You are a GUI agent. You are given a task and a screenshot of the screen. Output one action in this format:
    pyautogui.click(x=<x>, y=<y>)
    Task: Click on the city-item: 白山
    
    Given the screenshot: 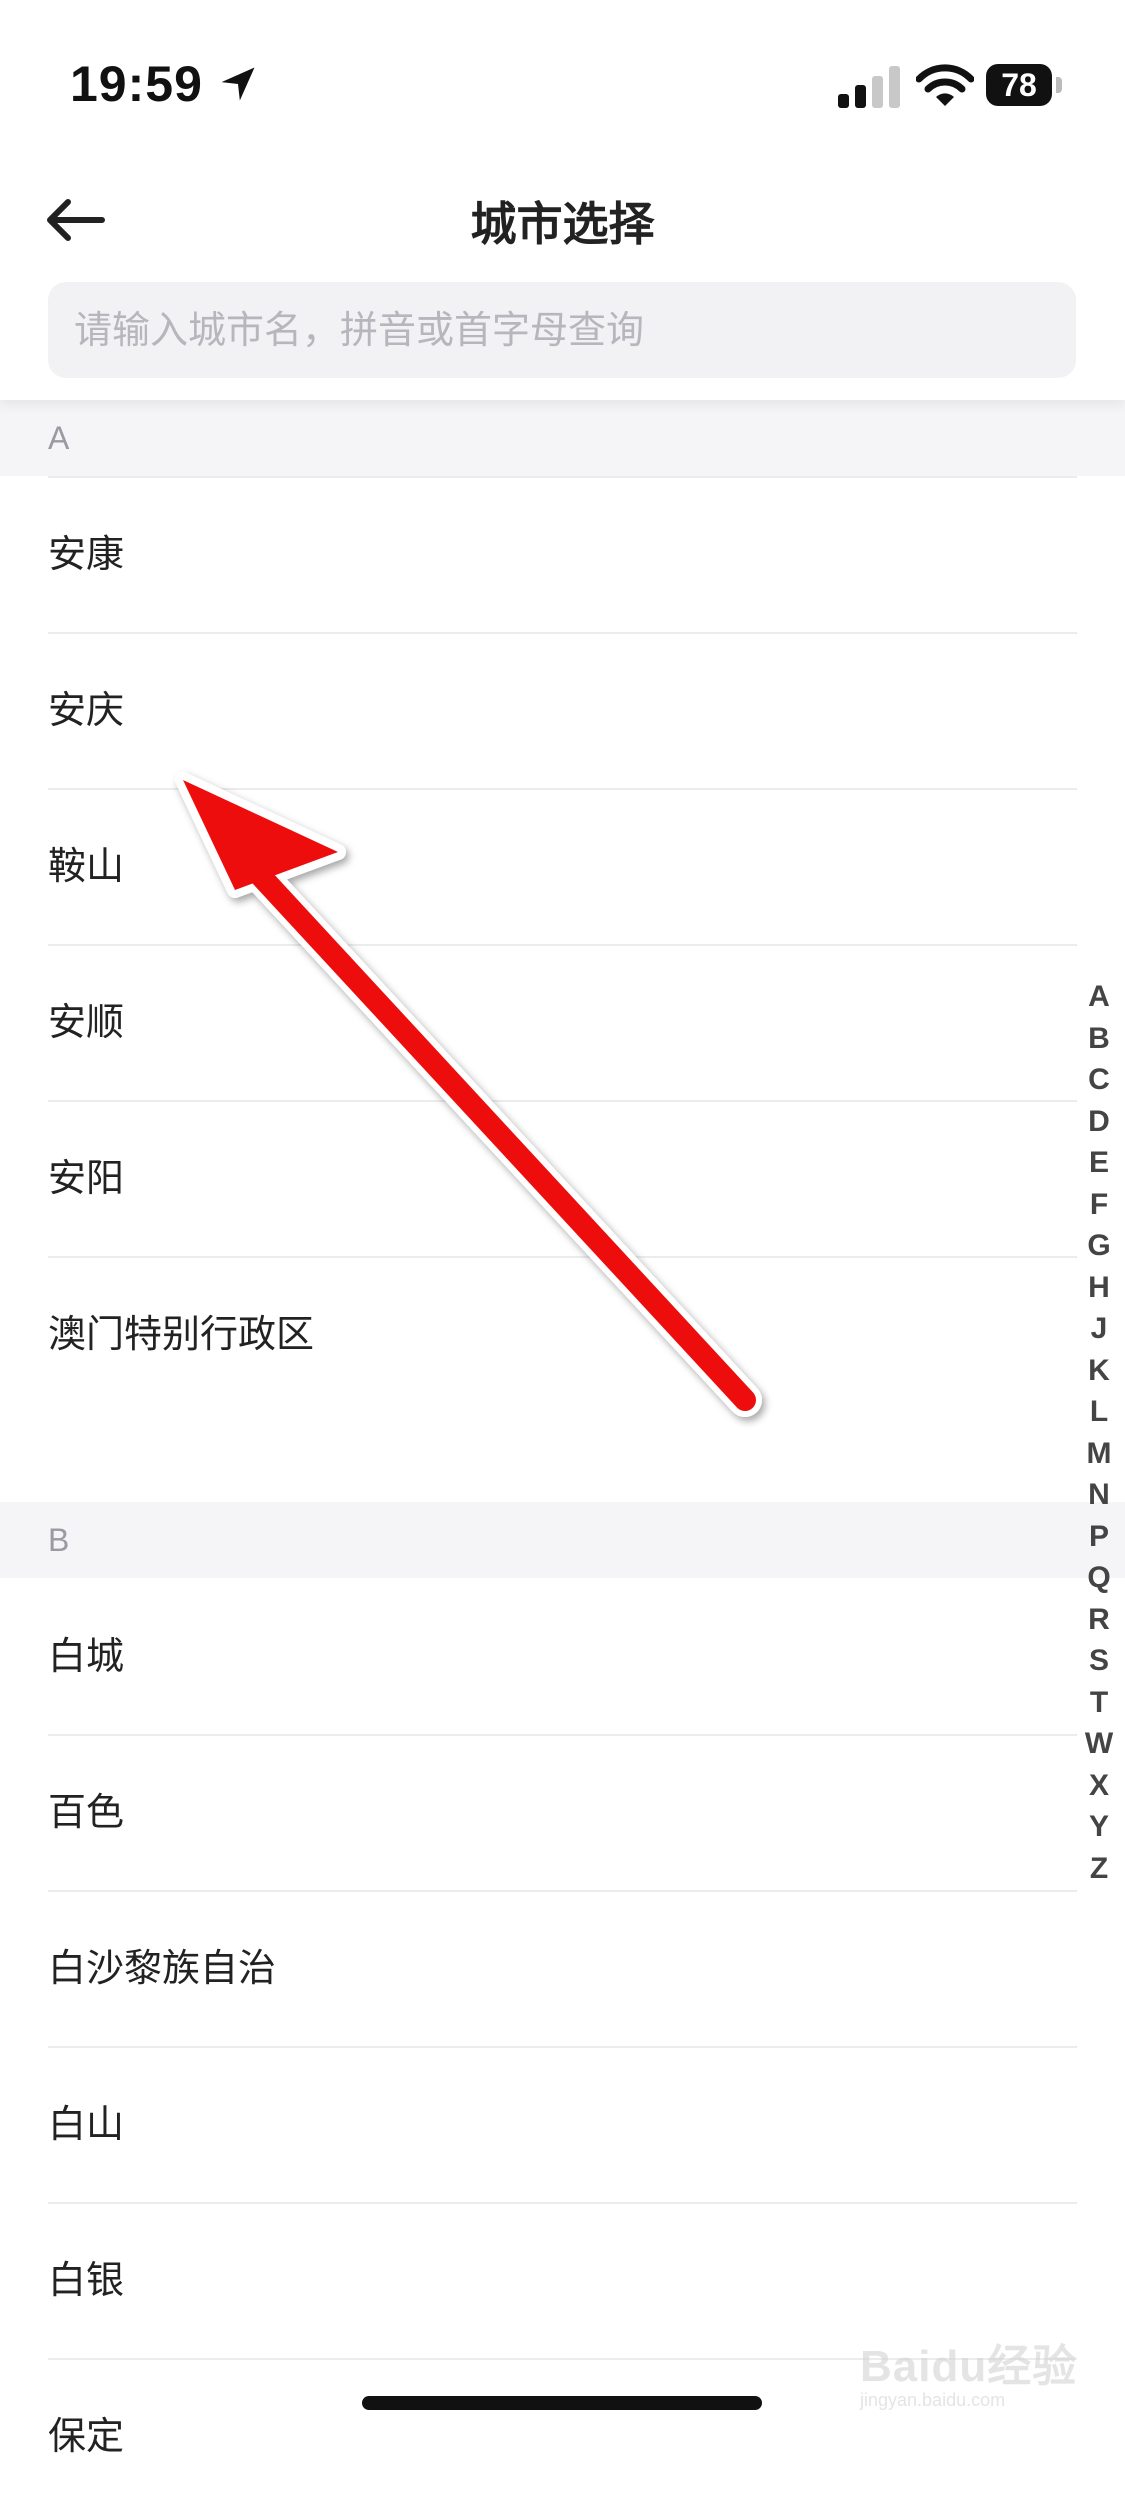 What is the action you would take?
    pyautogui.click(x=562, y=2124)
    